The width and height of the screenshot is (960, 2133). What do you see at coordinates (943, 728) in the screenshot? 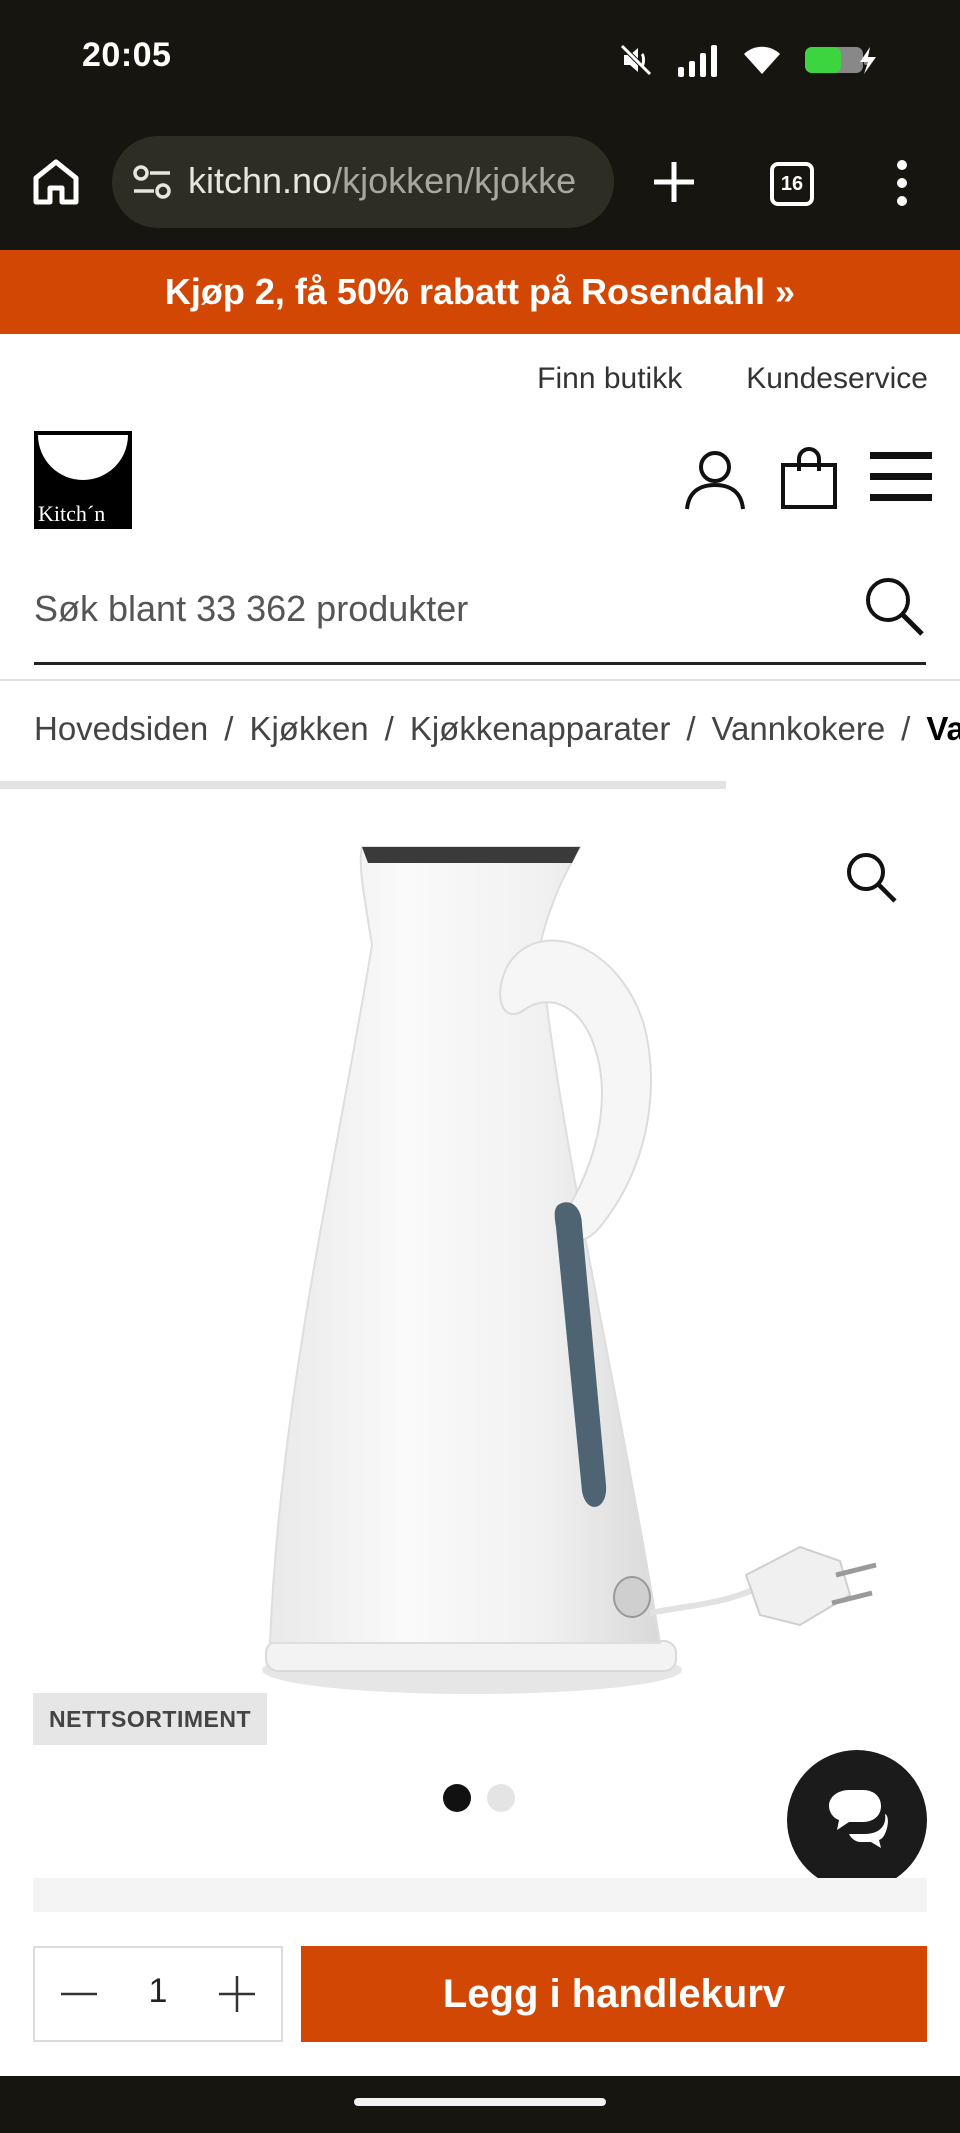
I see `breadcrumb-current: Va` at bounding box center [943, 728].